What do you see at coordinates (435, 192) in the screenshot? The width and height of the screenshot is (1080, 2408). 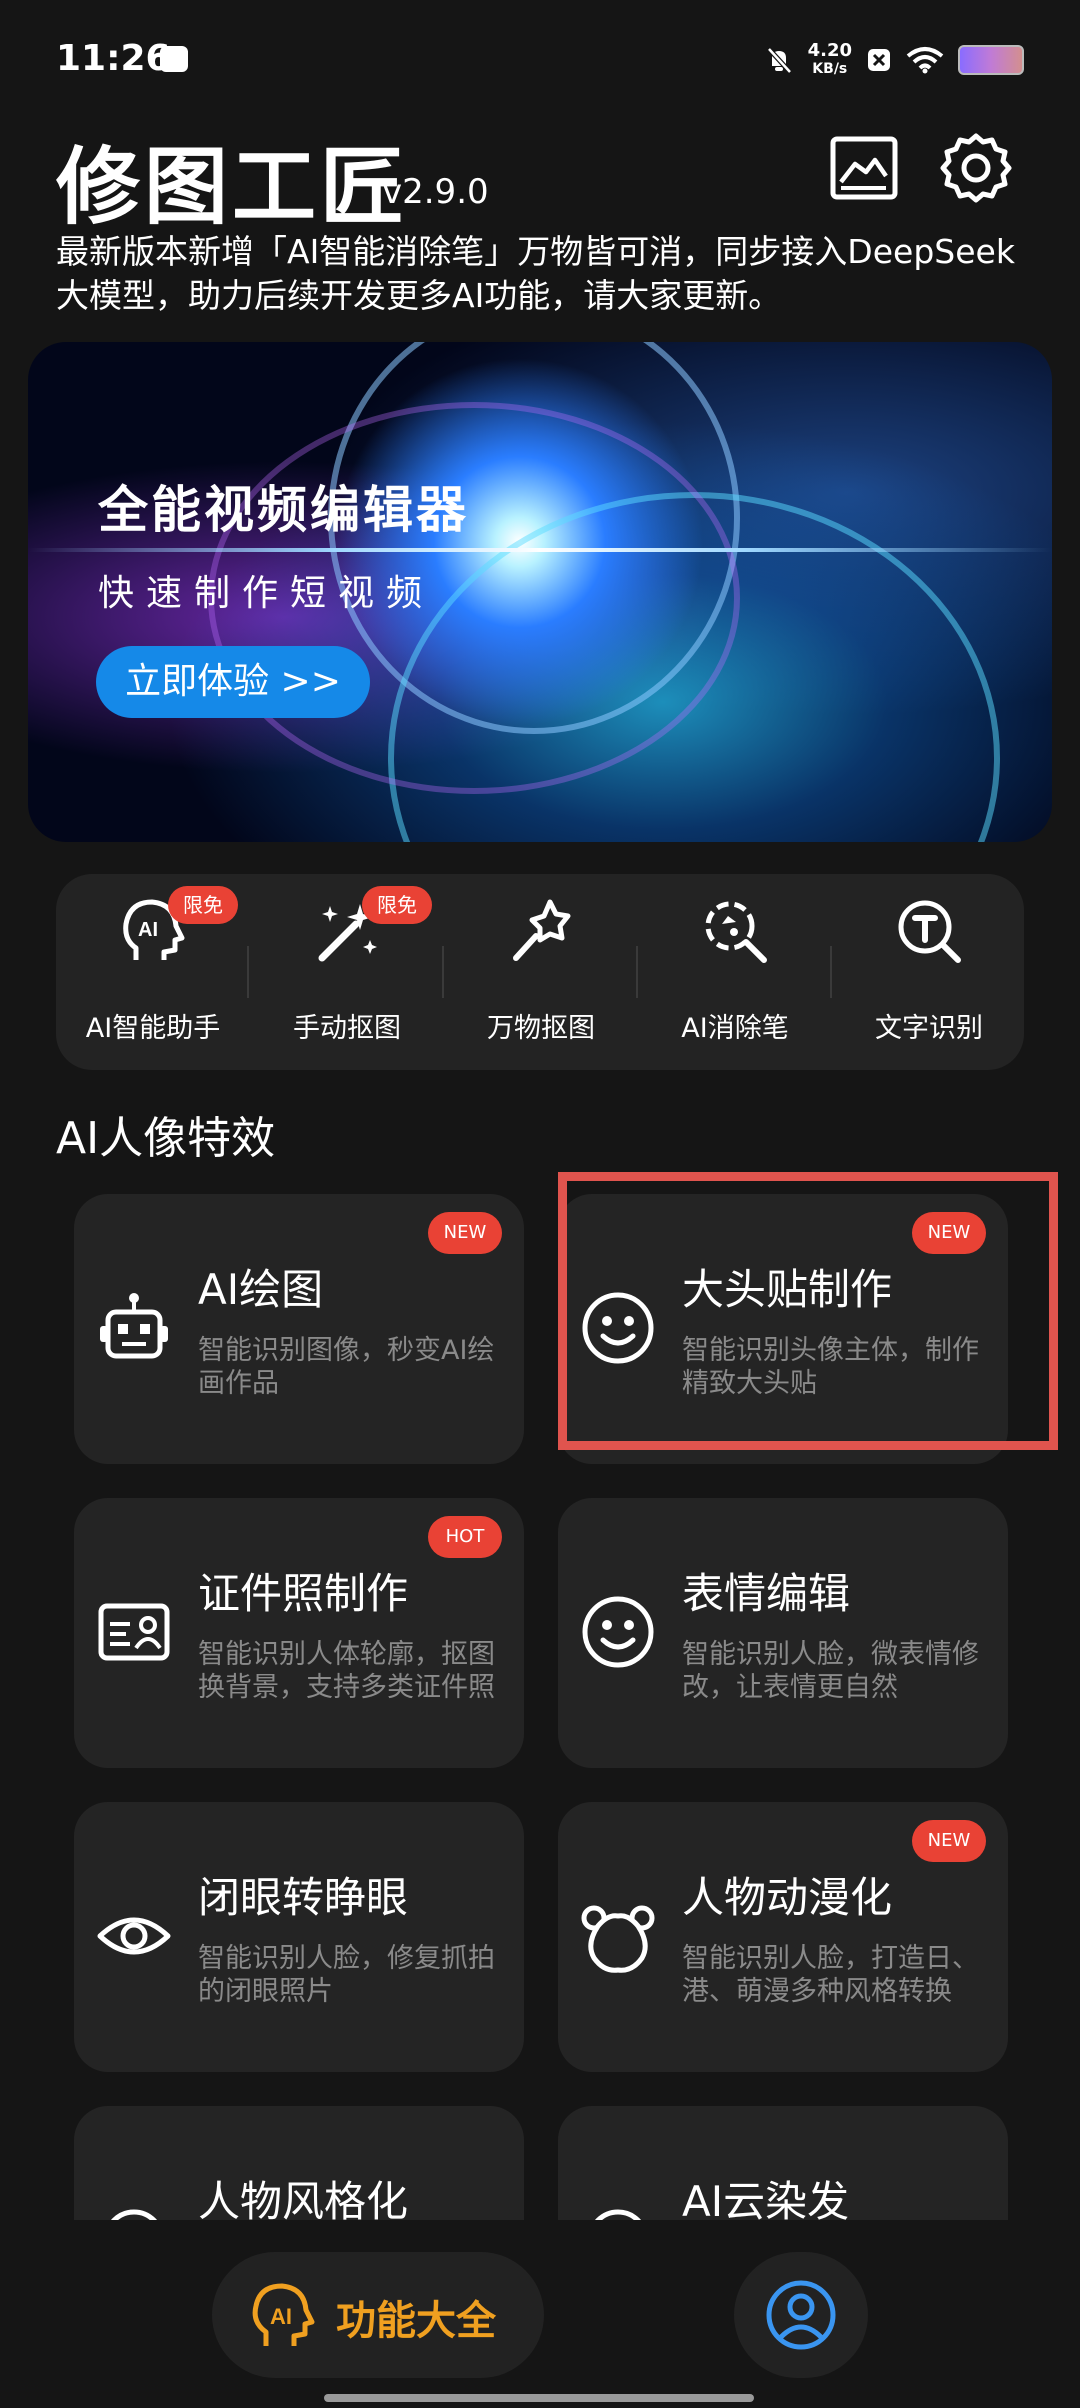 I see `app-version: v2.9.0` at bounding box center [435, 192].